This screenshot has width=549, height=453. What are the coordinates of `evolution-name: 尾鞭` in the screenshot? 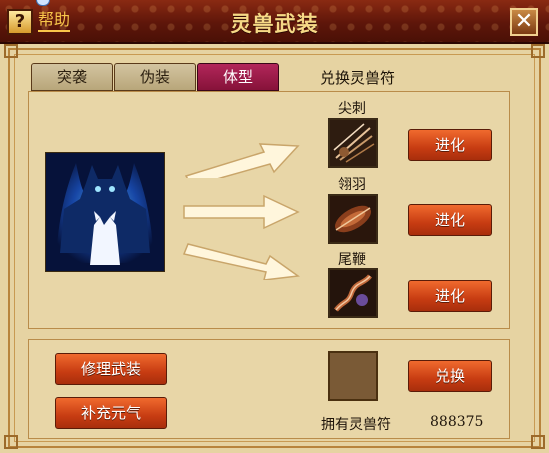 It's located at (352, 260).